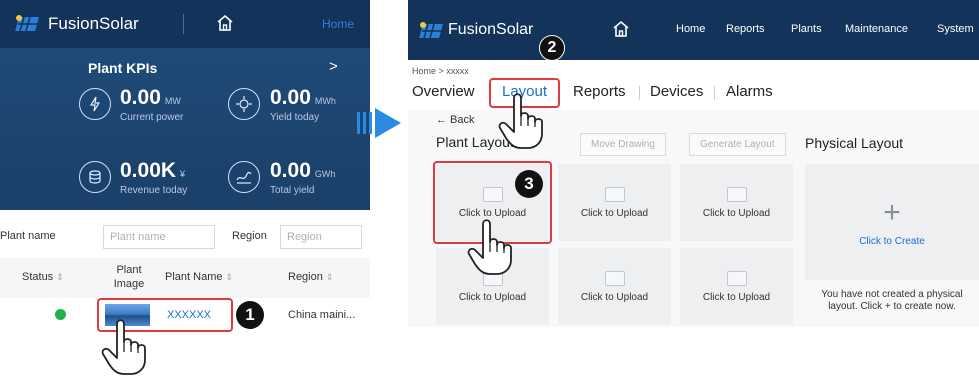 Image resolution: width=979 pixels, height=377 pixels. I want to click on kpi-value: 0.00K, so click(148, 170).